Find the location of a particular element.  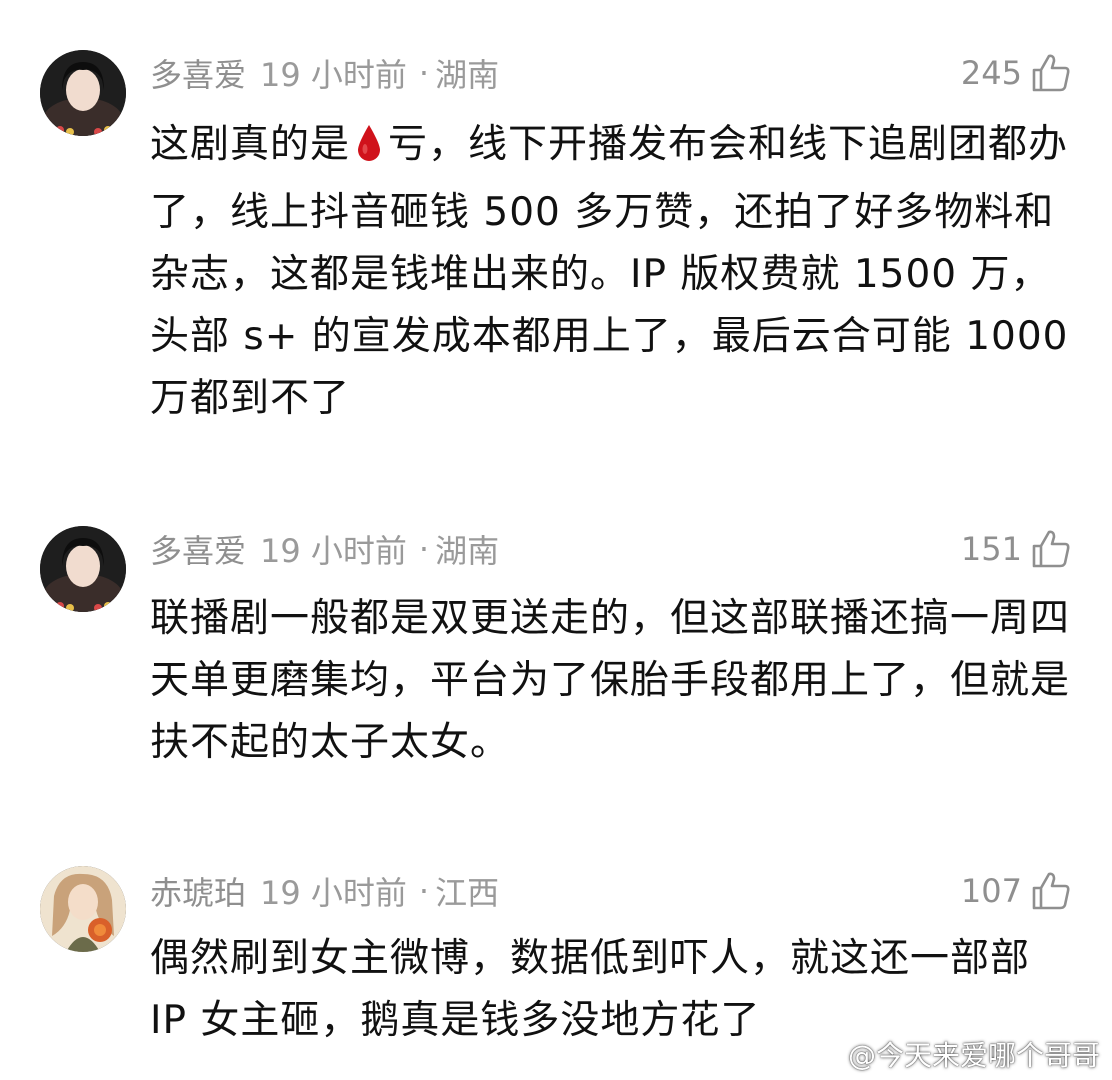

blood-drop-icon is located at coordinates (369, 151).